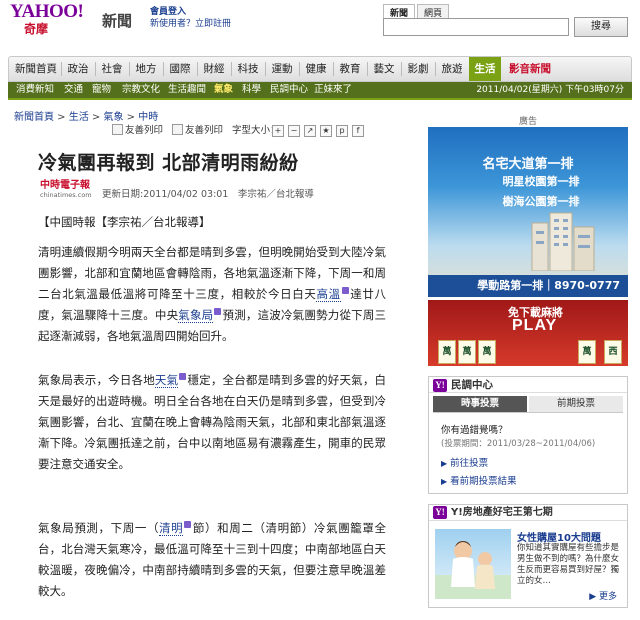 Image resolution: width=640 pixels, height=620 pixels. I want to click on paragraph-text: 氣象局預測，下周一（, so click(99, 528).